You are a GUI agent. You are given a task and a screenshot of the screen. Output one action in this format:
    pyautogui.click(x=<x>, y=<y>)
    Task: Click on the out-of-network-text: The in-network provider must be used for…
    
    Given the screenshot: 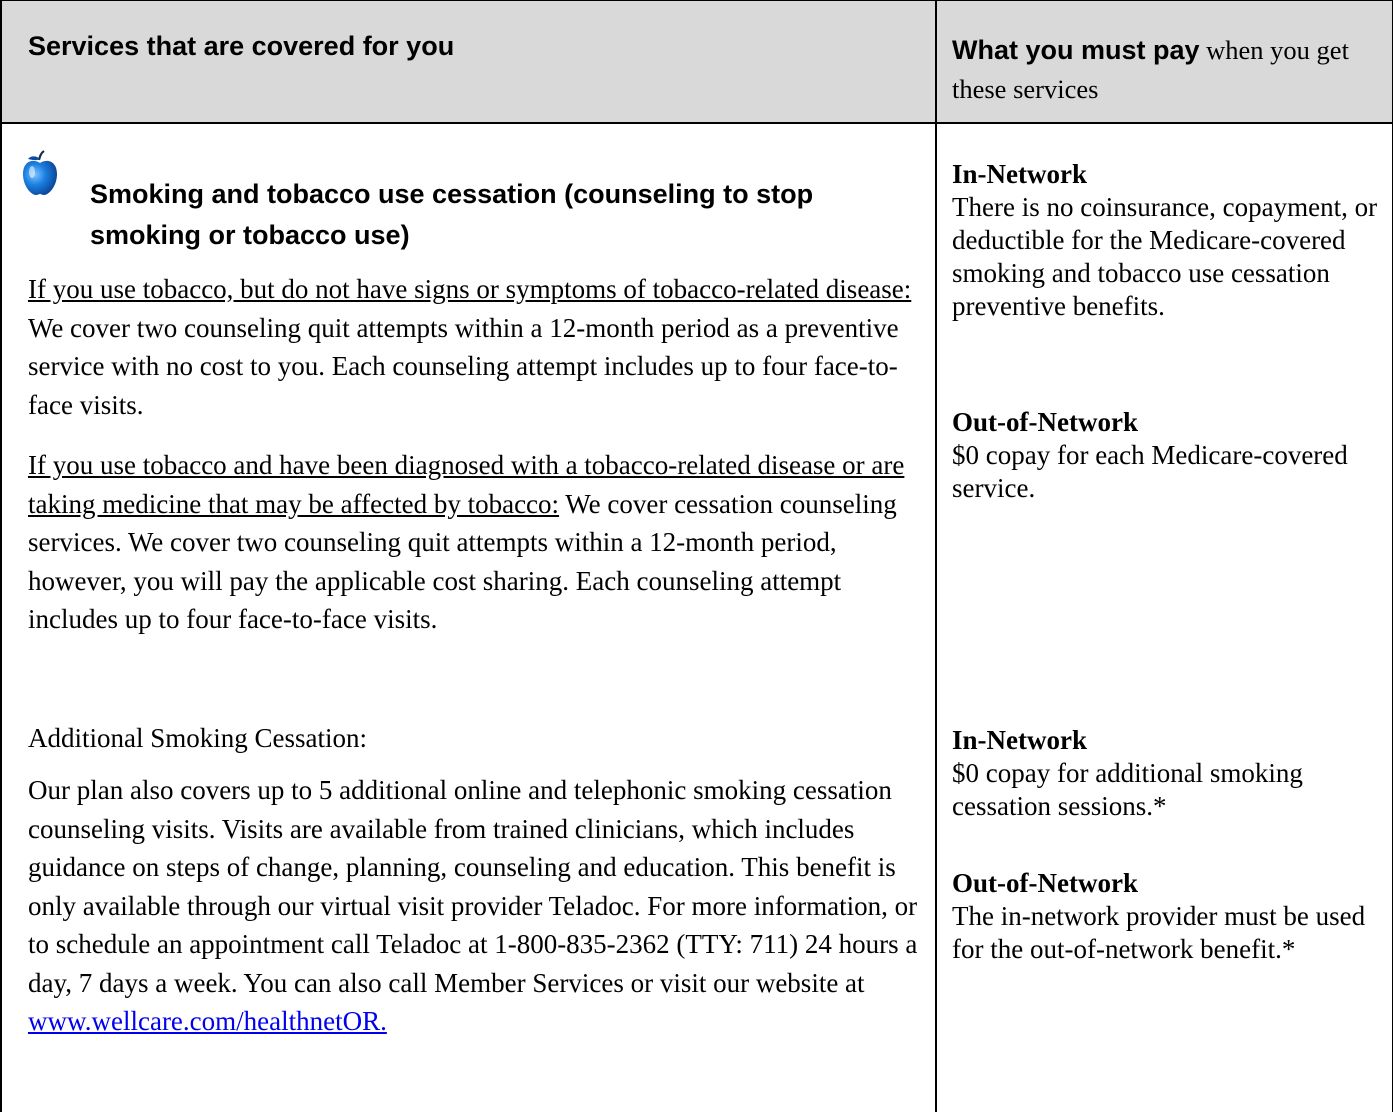 What is the action you would take?
    pyautogui.click(x=1159, y=932)
    